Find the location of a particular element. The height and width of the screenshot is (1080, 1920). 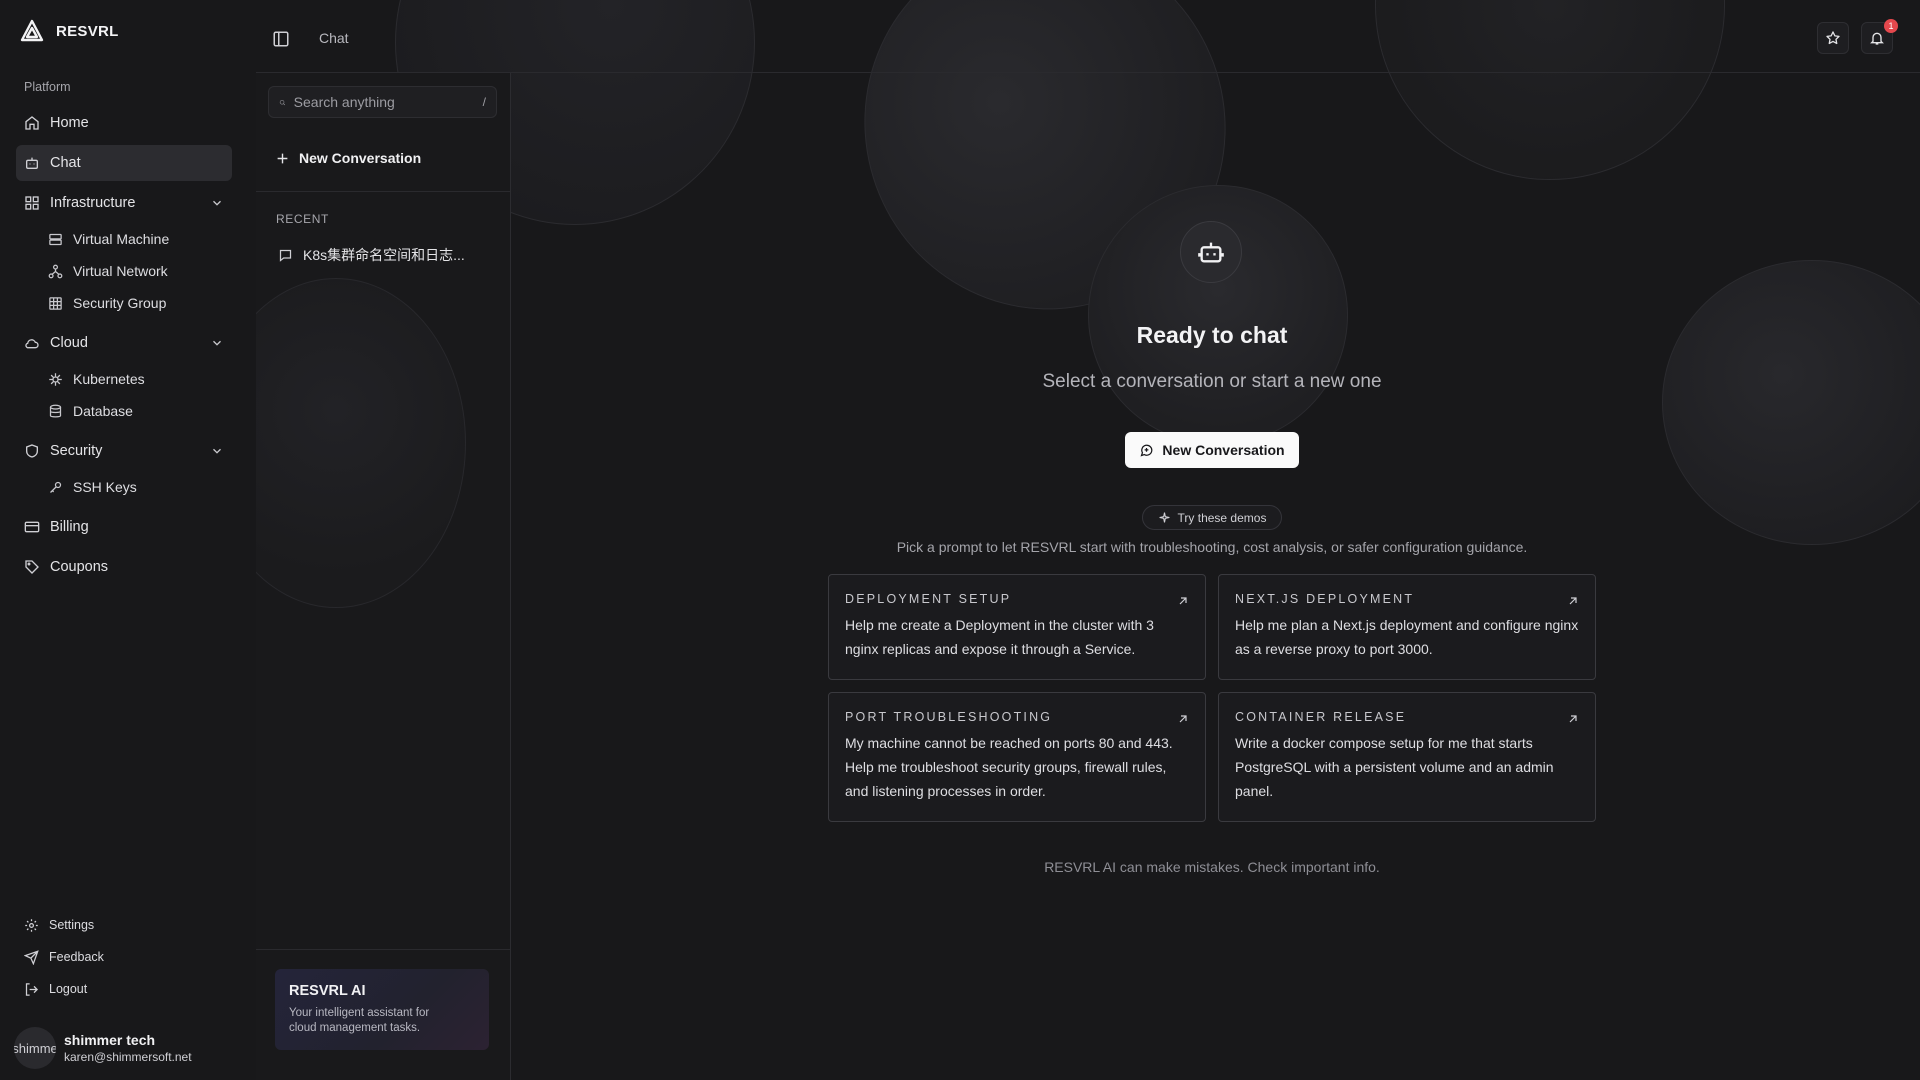

feedback-link: Feedback is located at coordinates (124, 957).